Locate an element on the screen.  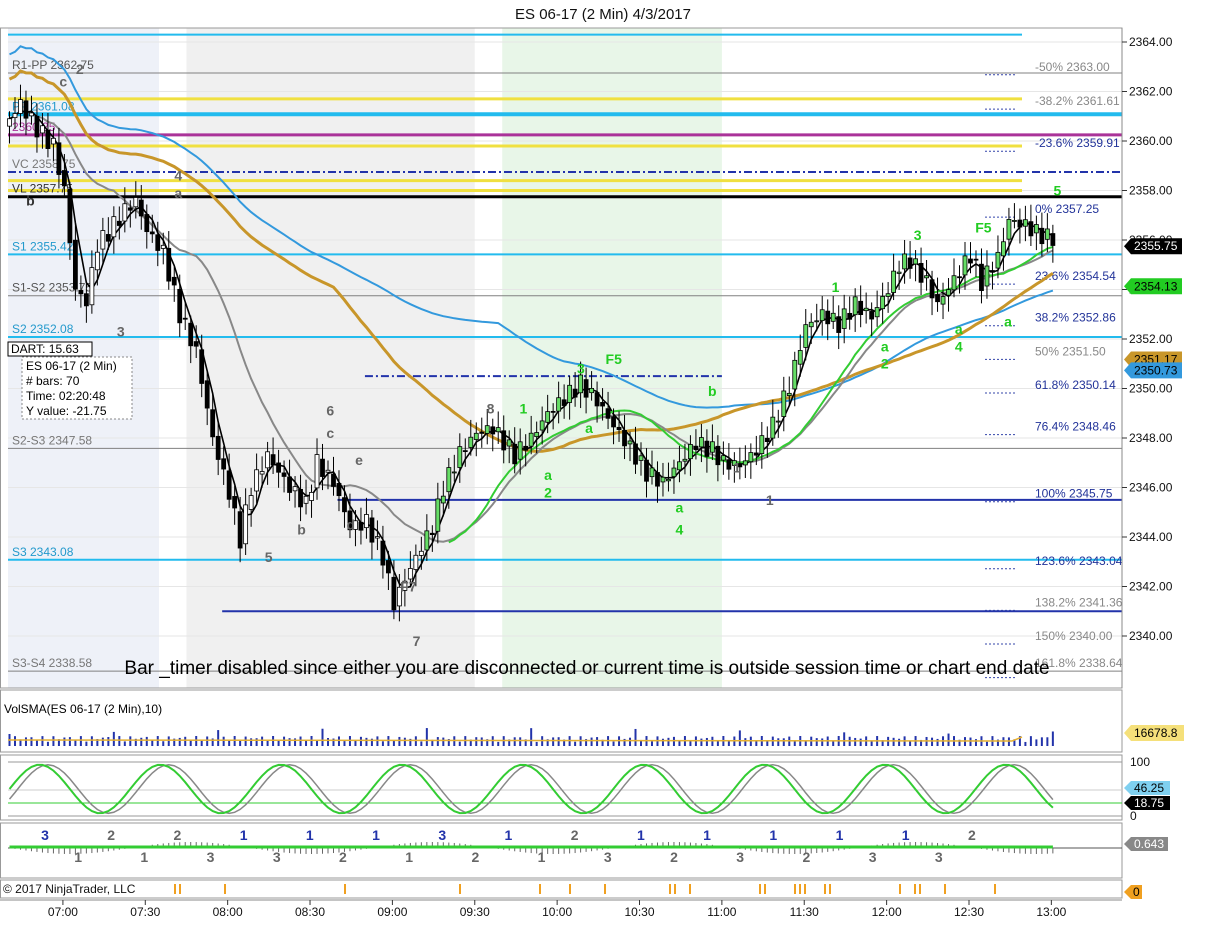
y-tick-label: 2358.00 is located at coordinates (1151, 191).